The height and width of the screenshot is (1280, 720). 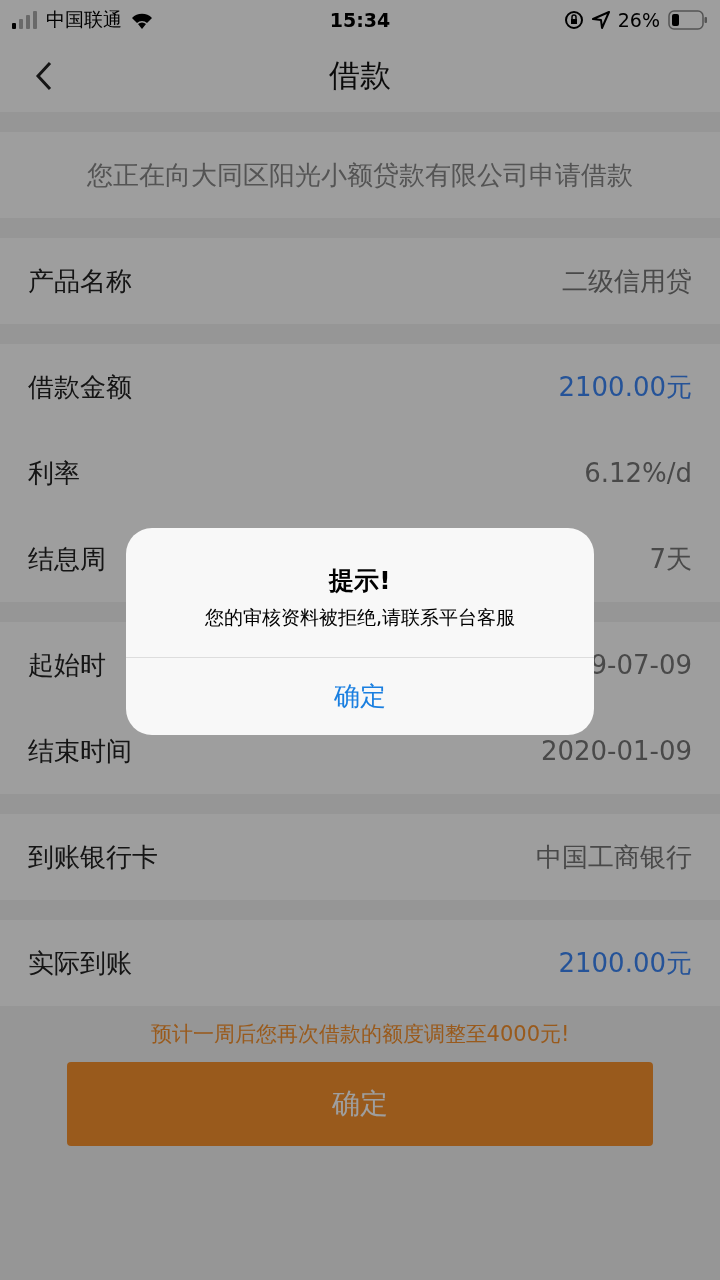 What do you see at coordinates (600, 20) in the screenshot?
I see `location-arrow-icon` at bounding box center [600, 20].